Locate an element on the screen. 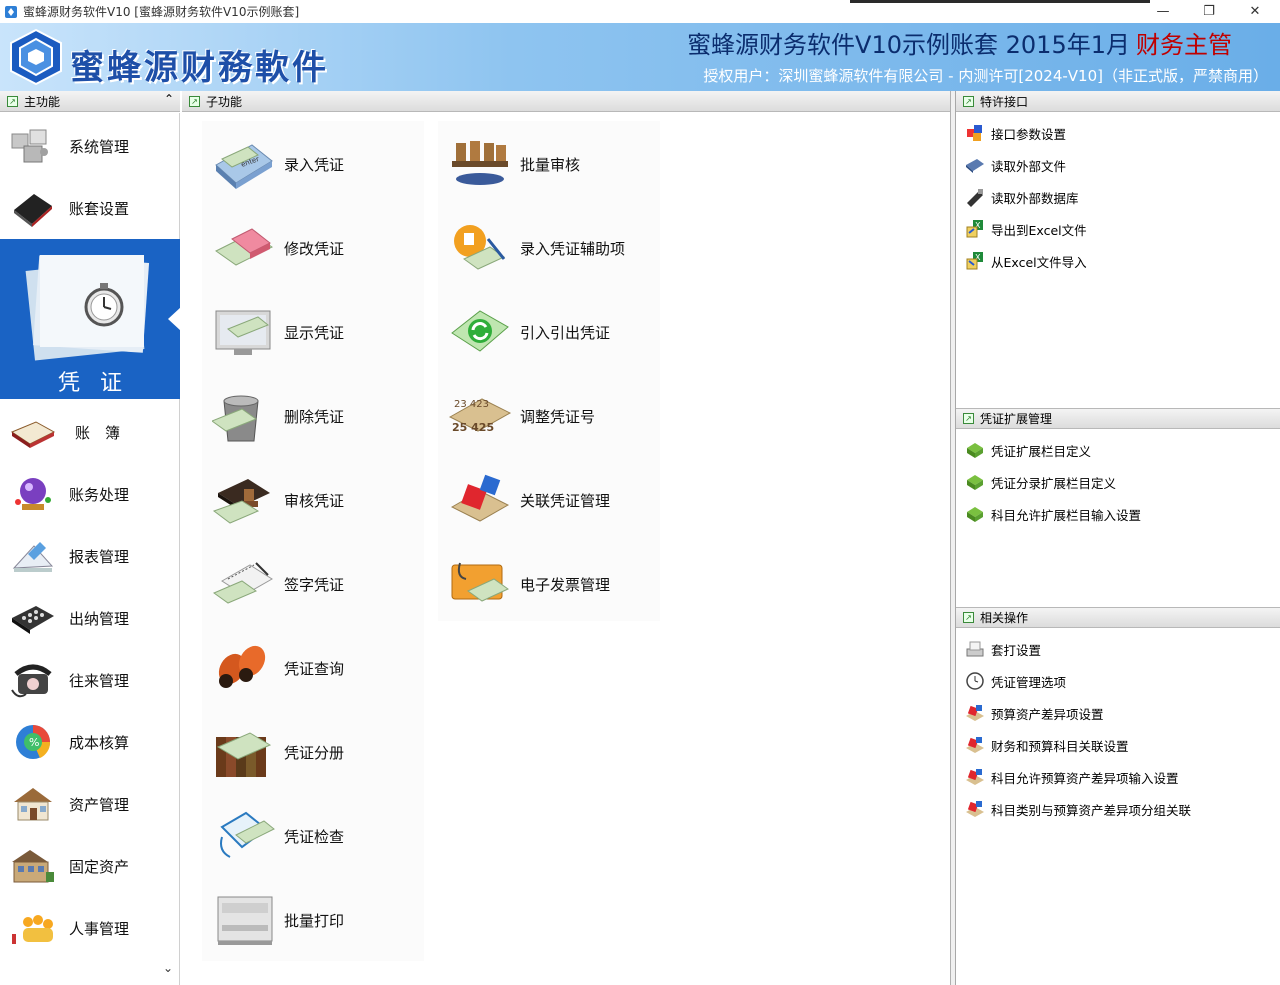 The image size is (1280, 985). modify-voucher-button: 修改凭证 is located at coordinates (327, 248).